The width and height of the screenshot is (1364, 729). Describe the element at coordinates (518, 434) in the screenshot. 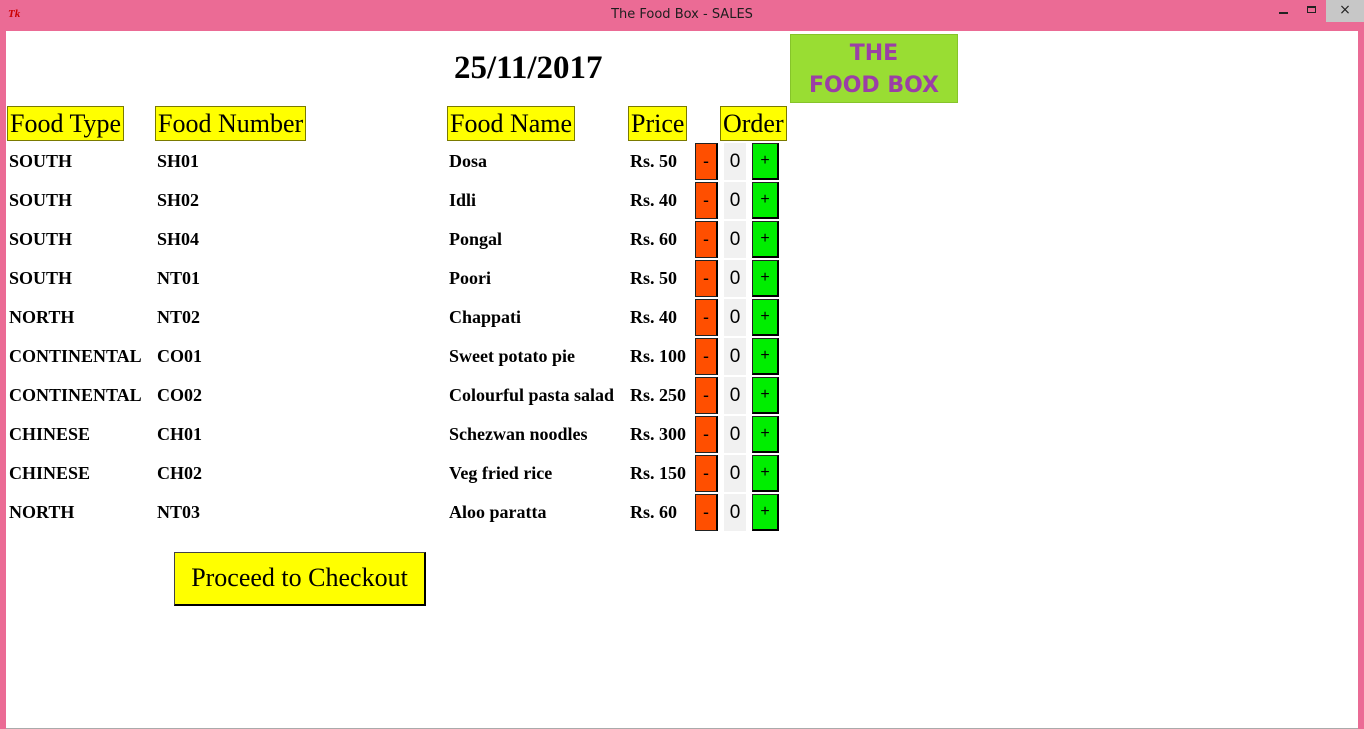

I see `food-name-cell: Schezwan noodles` at that location.